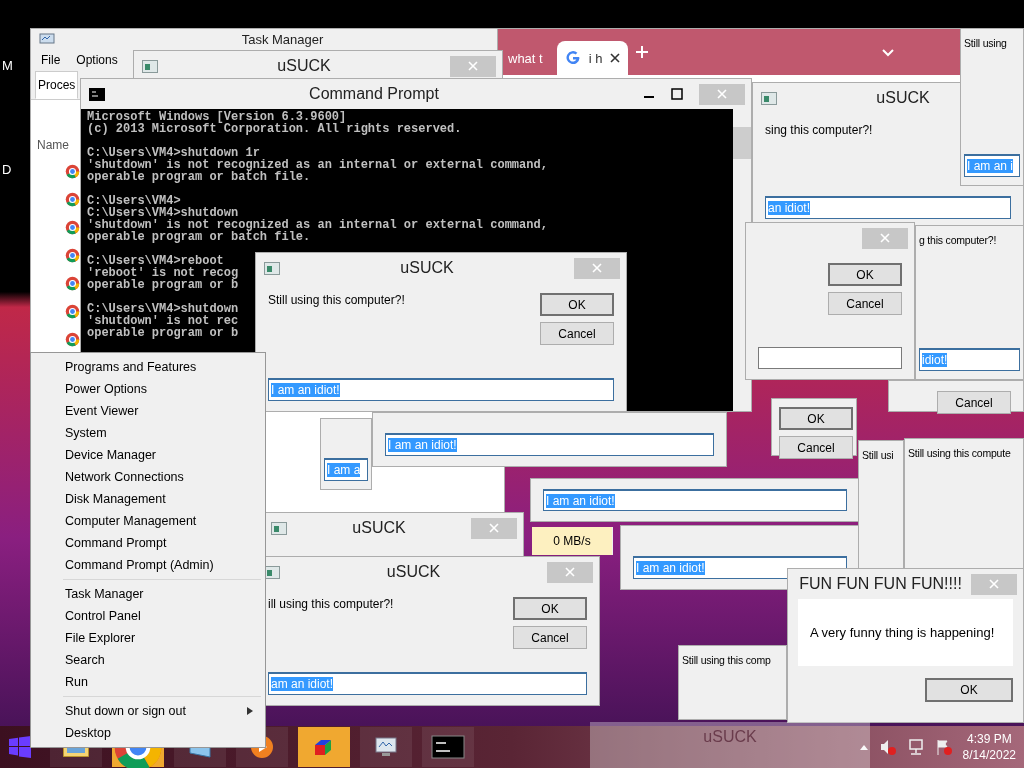 The width and height of the screenshot is (1024, 768). What do you see at coordinates (819, 130) in the screenshot?
I see `message-text: sing this computer?!` at bounding box center [819, 130].